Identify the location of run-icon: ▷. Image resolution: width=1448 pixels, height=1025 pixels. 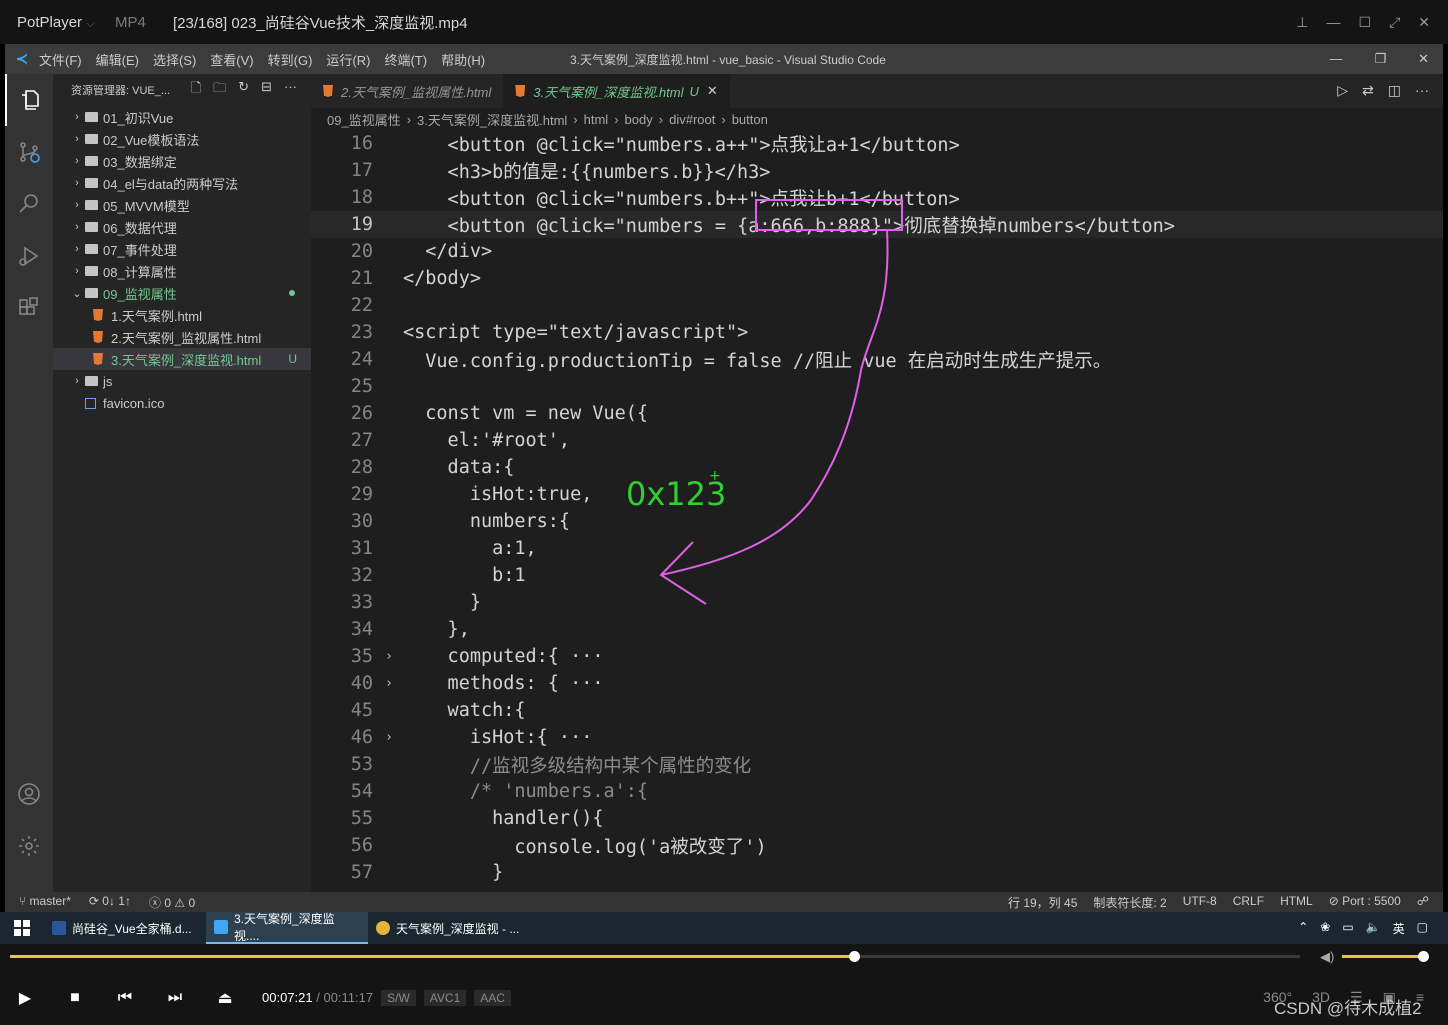
(1342, 90).